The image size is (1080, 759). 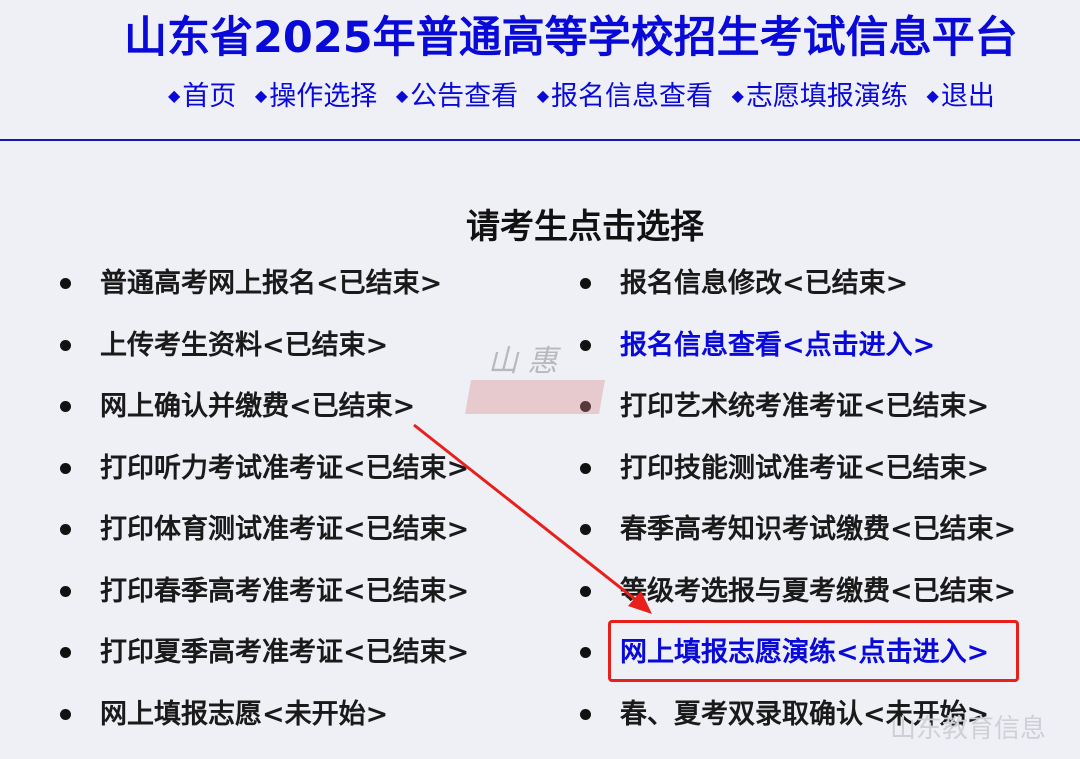 I want to click on item-label: 打印艺术统考准考证<已结束>, so click(x=805, y=406).